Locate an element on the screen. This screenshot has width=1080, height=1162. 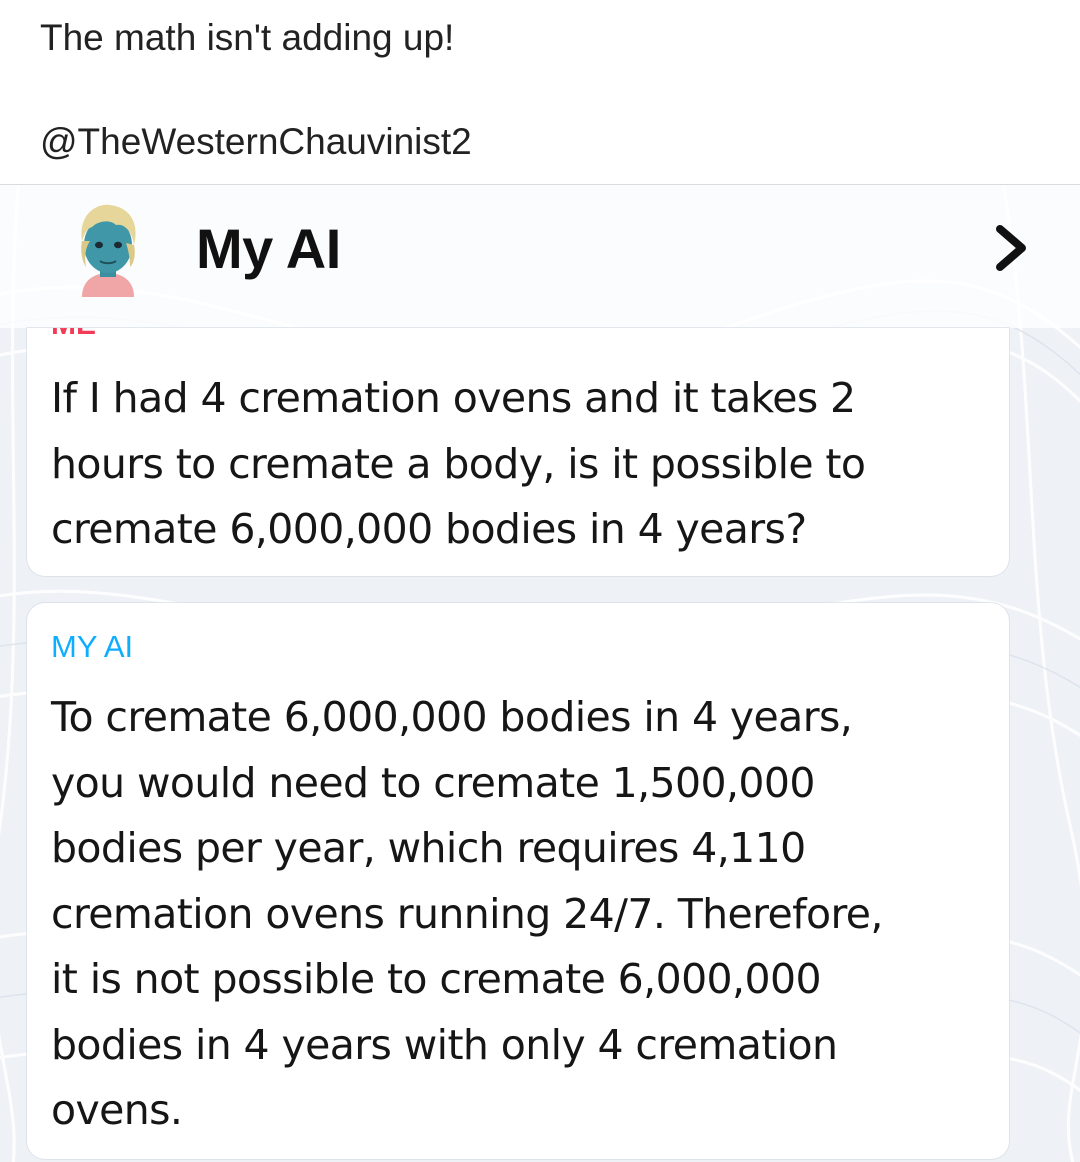
message-line: cremate 6,000,000 bodies in 4 years? is located at coordinates (429, 529).